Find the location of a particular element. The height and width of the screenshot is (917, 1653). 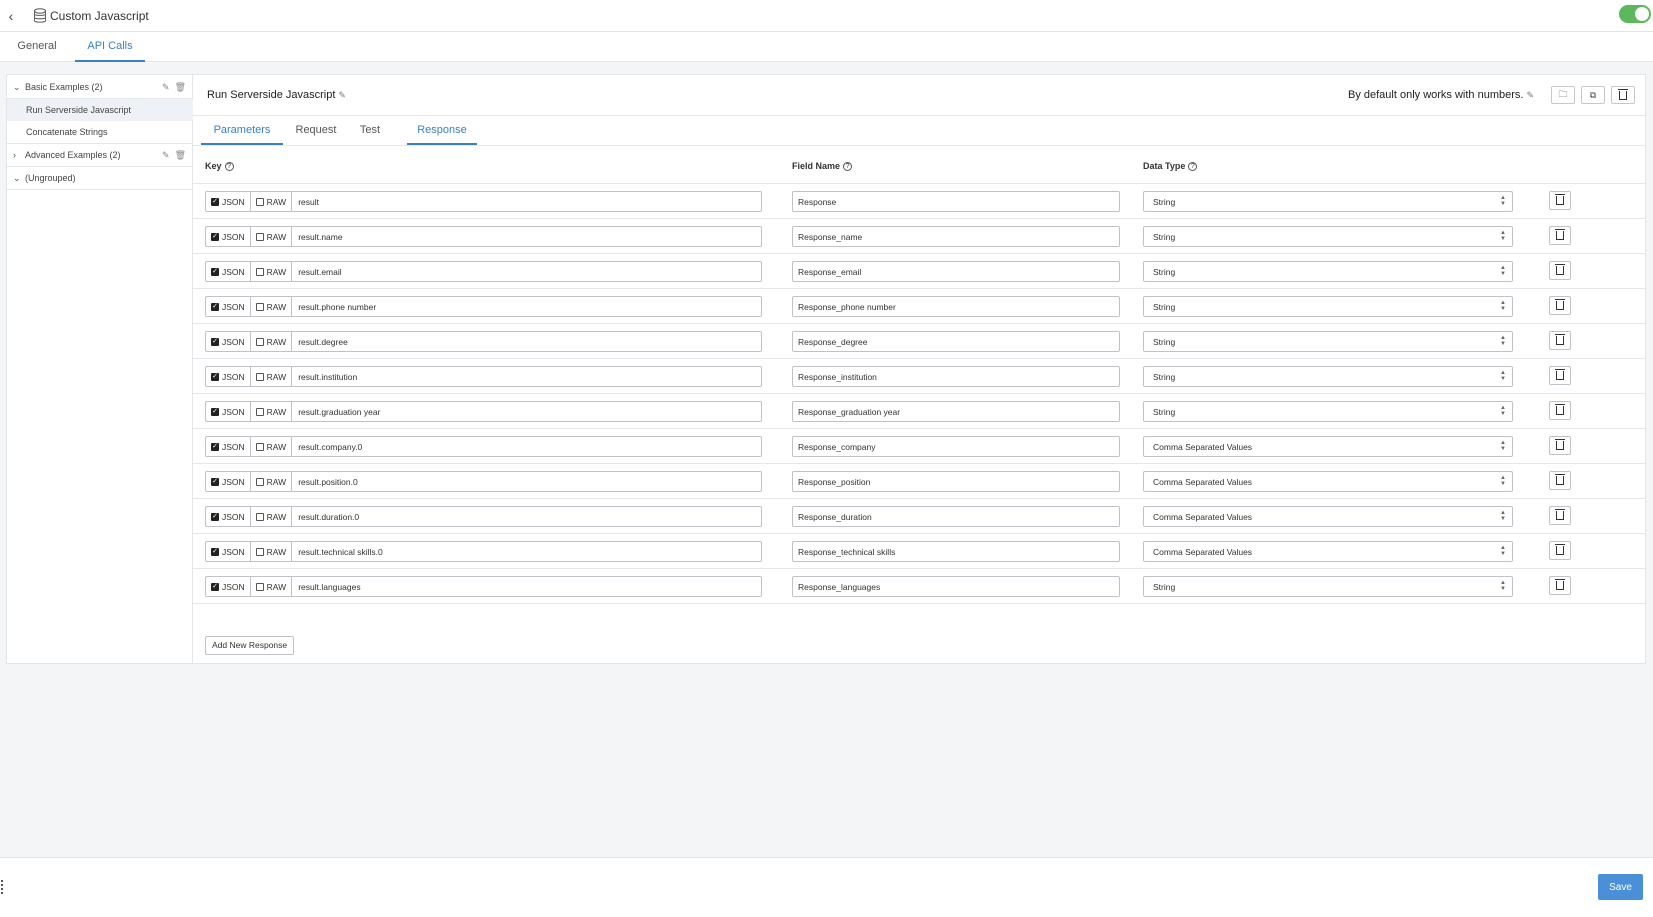

key-input: result.email is located at coordinates (526, 271).